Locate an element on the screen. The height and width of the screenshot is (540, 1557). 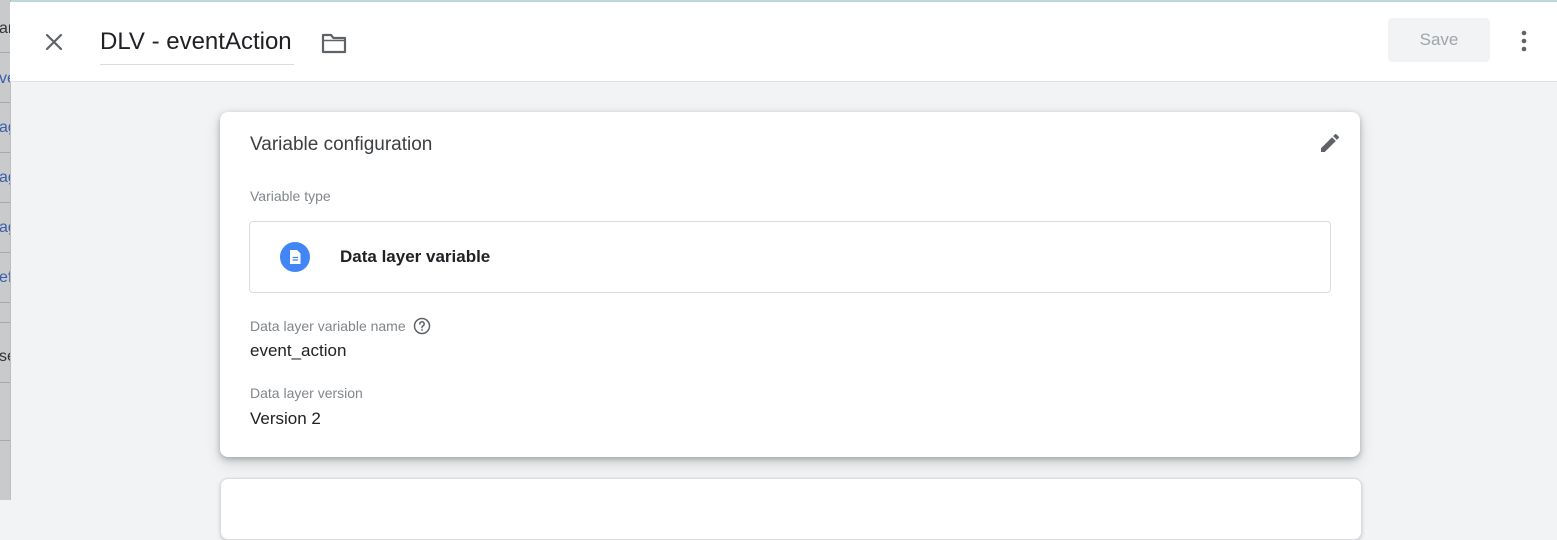
close-icon is located at coordinates (54, 42).